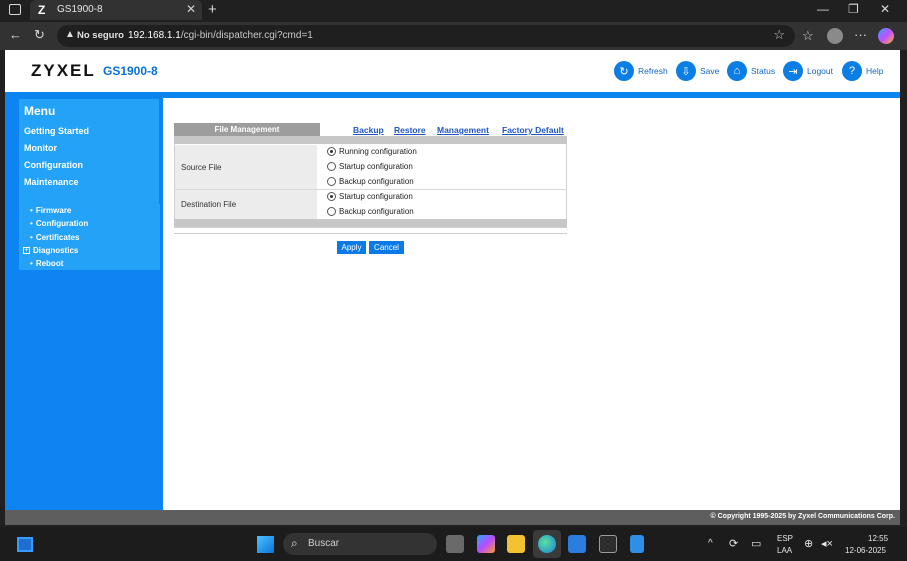  I want to click on save-icon: ⇩, so click(686, 71).